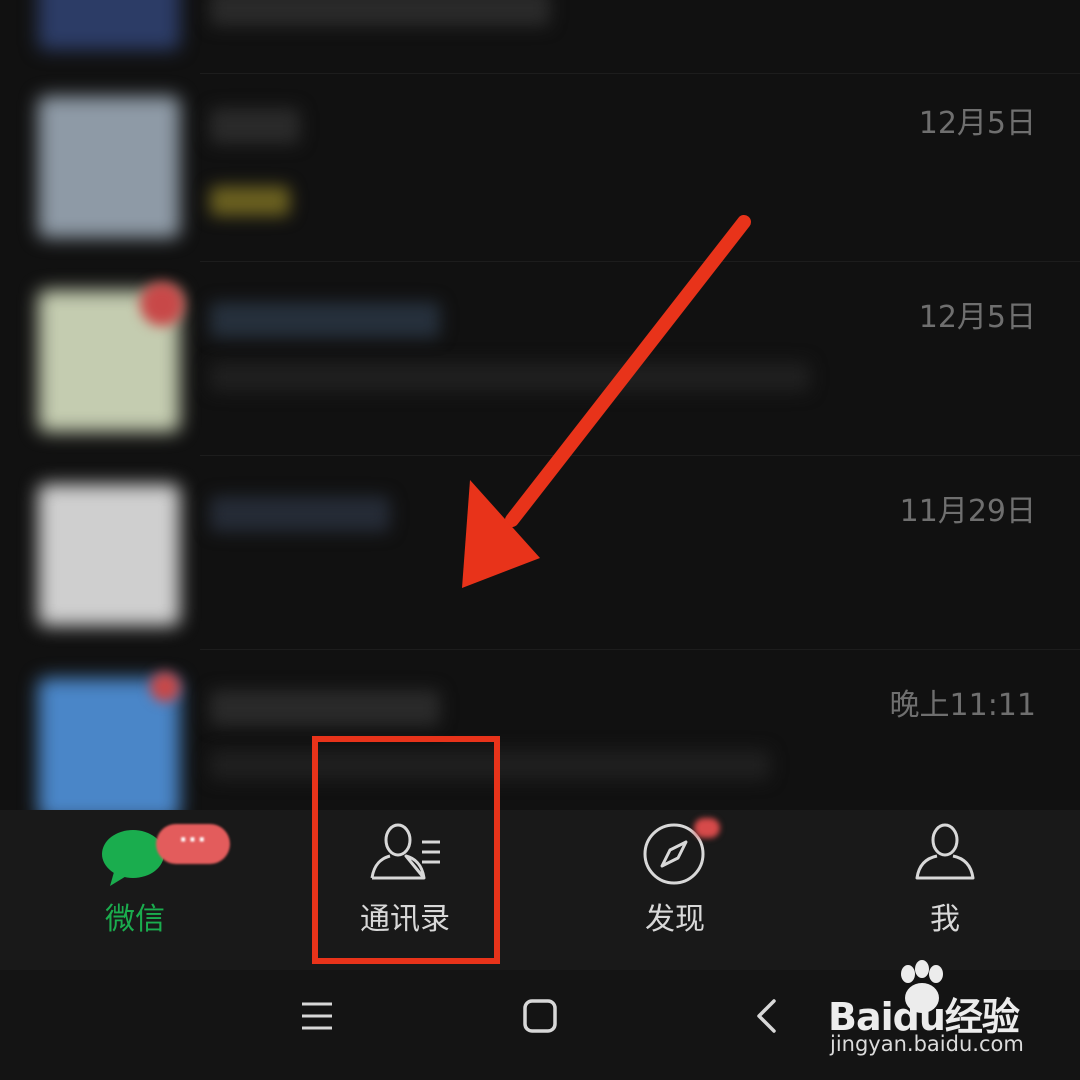 Image resolution: width=1080 pixels, height=1080 pixels. Describe the element at coordinates (606, 401) in the screenshot. I see `annotation-arrow` at that location.